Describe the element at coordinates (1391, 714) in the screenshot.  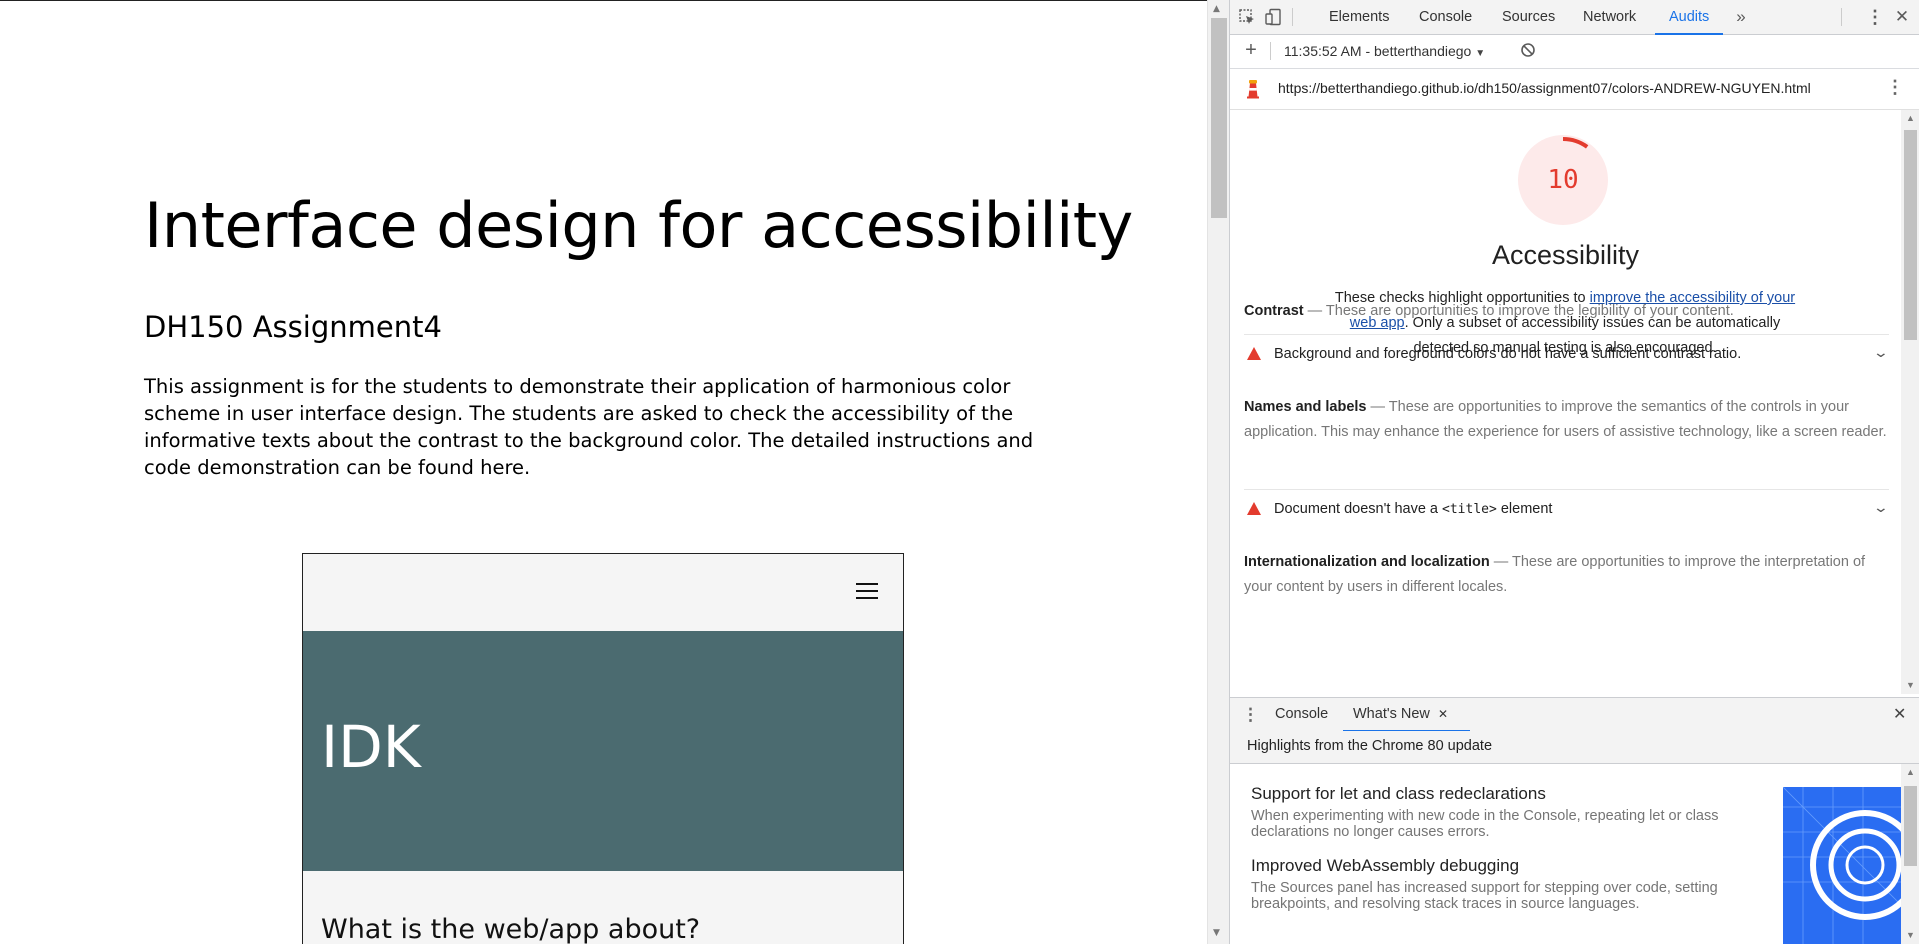
I see `drawer-tab-label: What's New` at that location.